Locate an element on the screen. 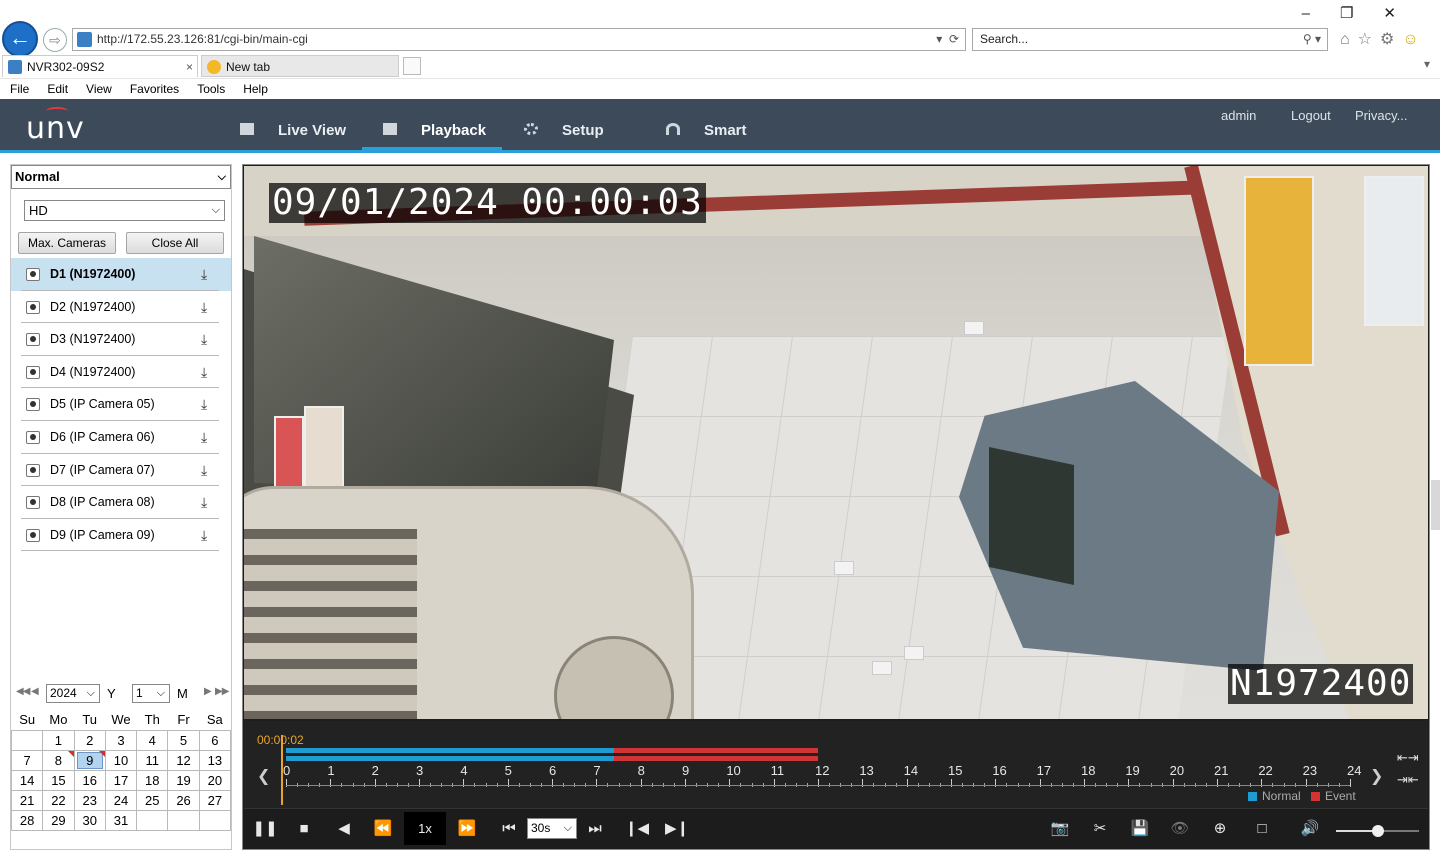  save-icon: 💾 is located at coordinates (1140, 829).